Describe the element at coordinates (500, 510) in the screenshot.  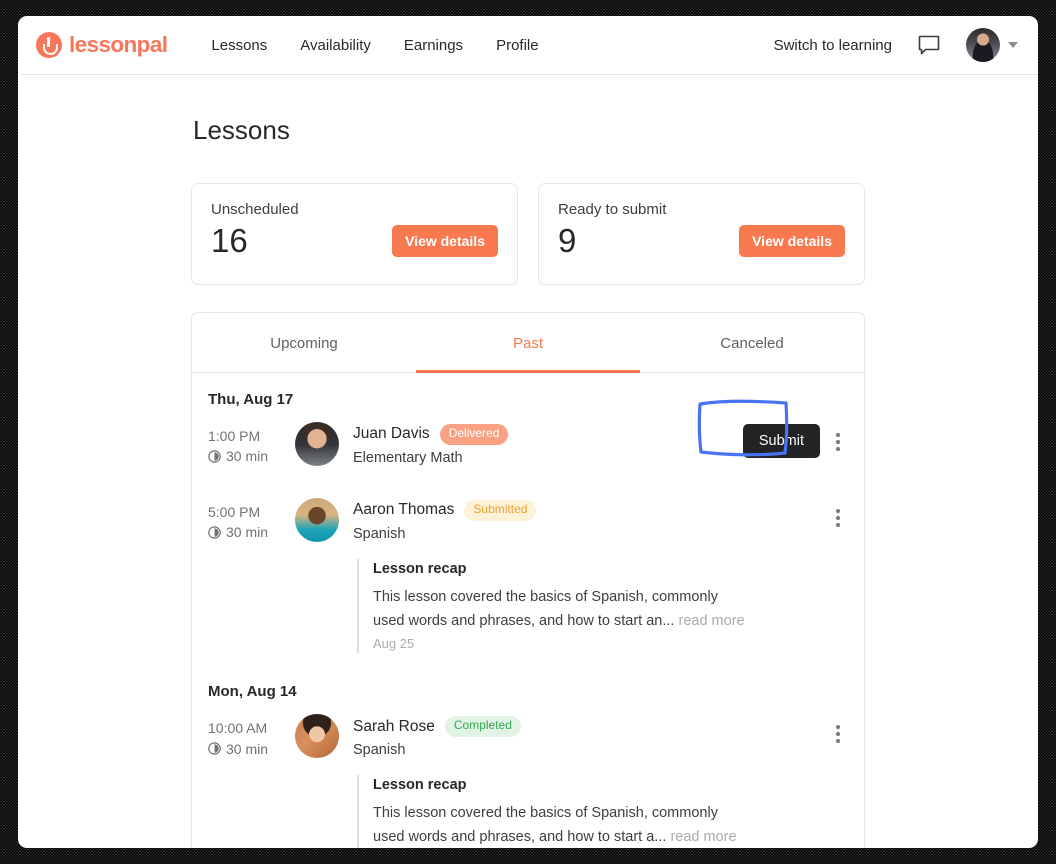
I see `status-badge: Submitted` at that location.